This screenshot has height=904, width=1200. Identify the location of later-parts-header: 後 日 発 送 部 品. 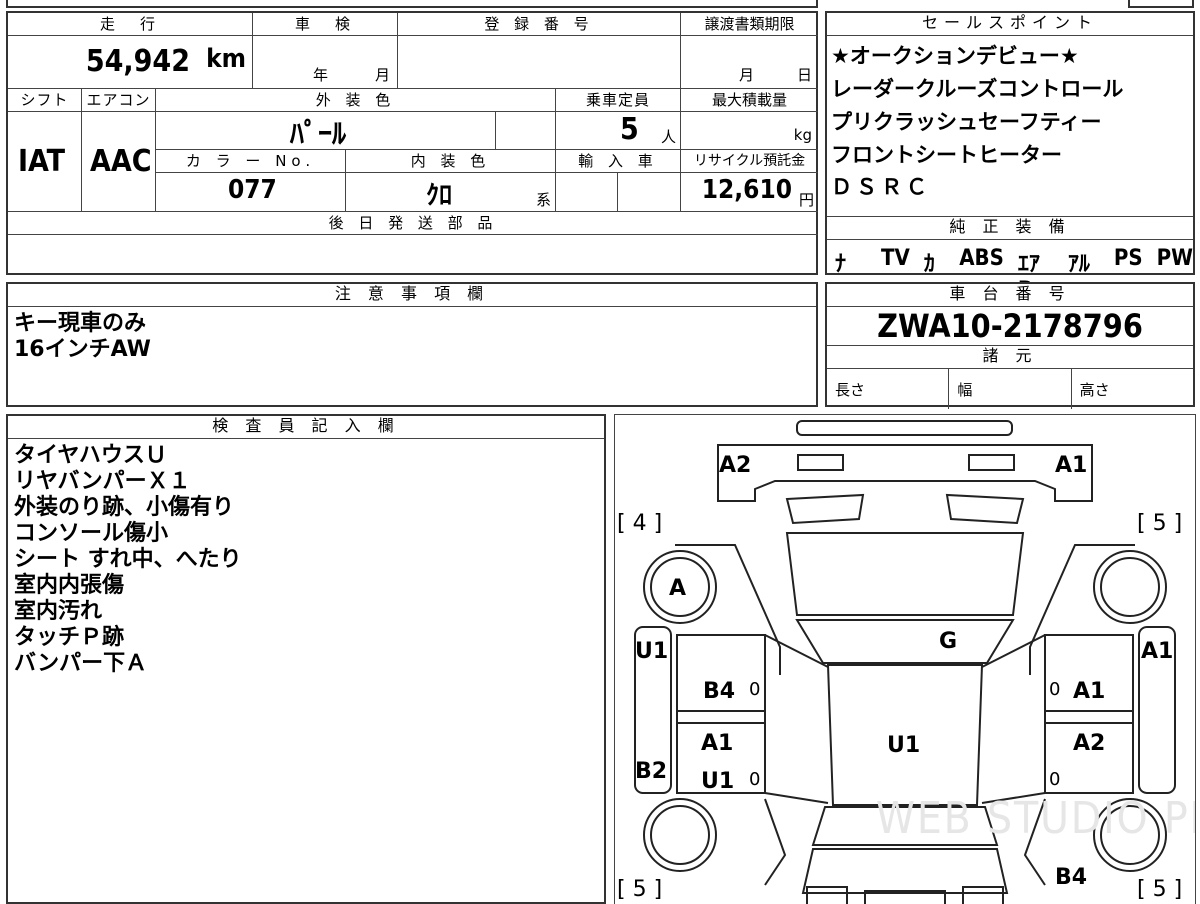
(413, 223).